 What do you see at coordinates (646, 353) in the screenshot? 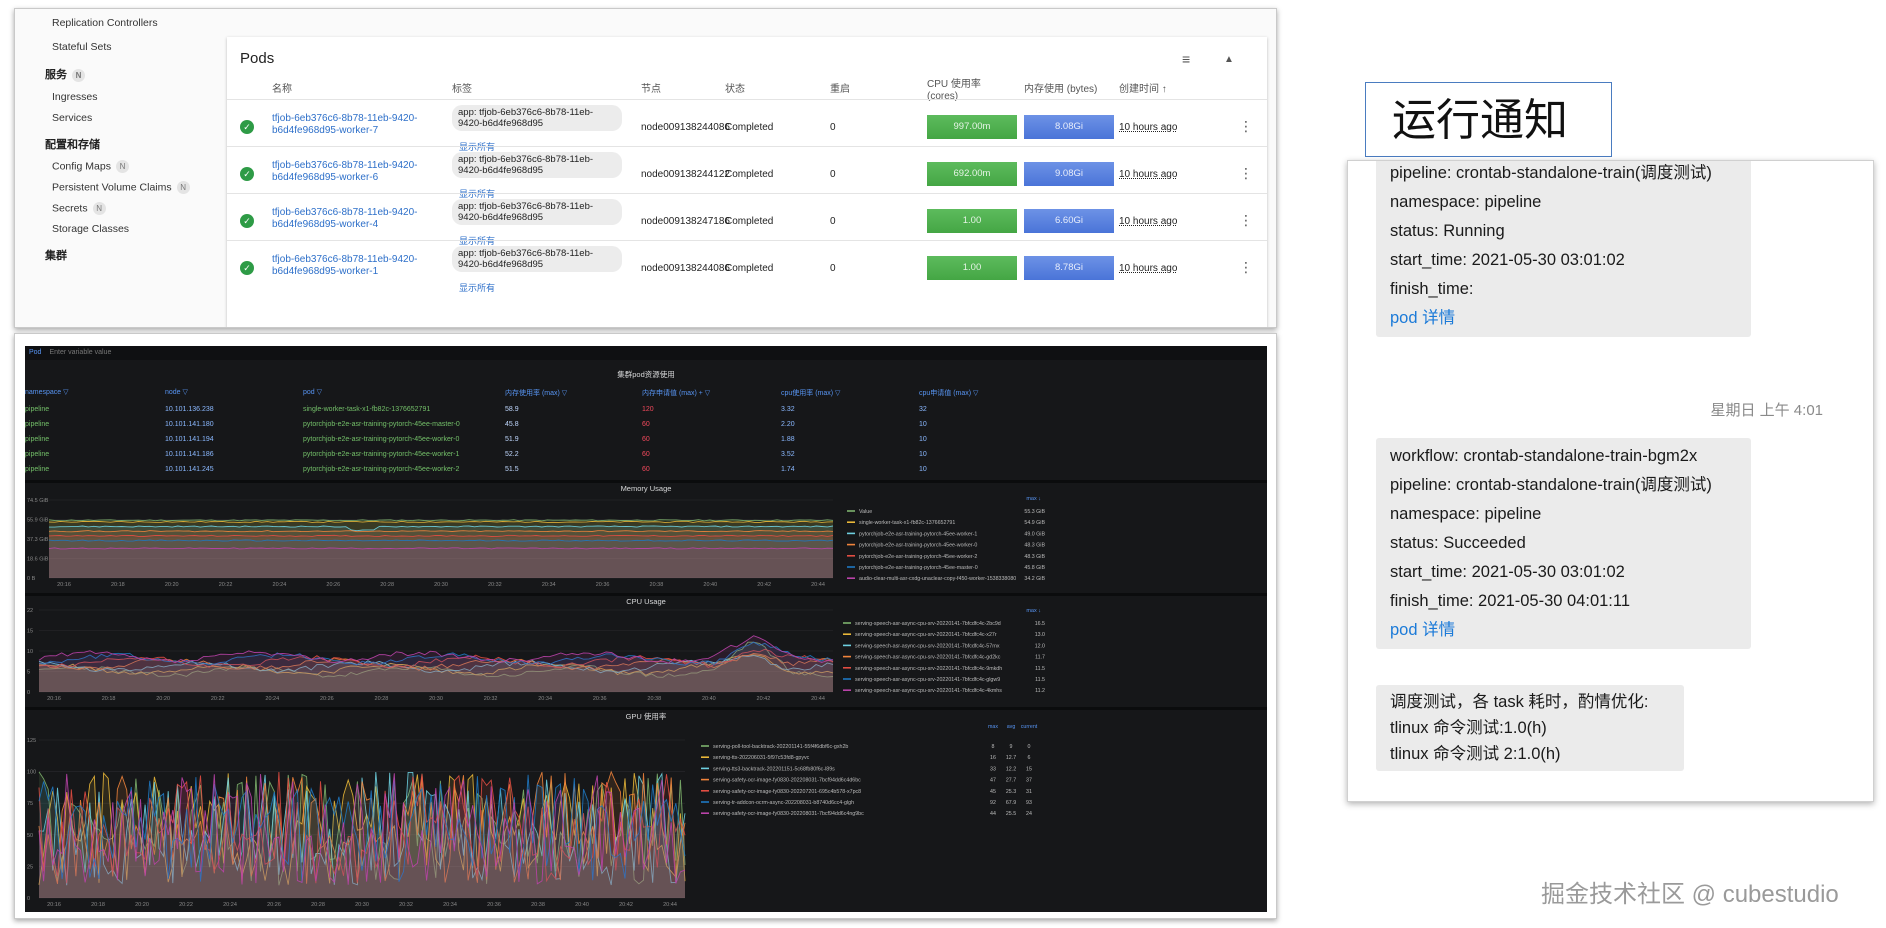
I see `variable-bar: Pod Enter variable value` at bounding box center [646, 353].